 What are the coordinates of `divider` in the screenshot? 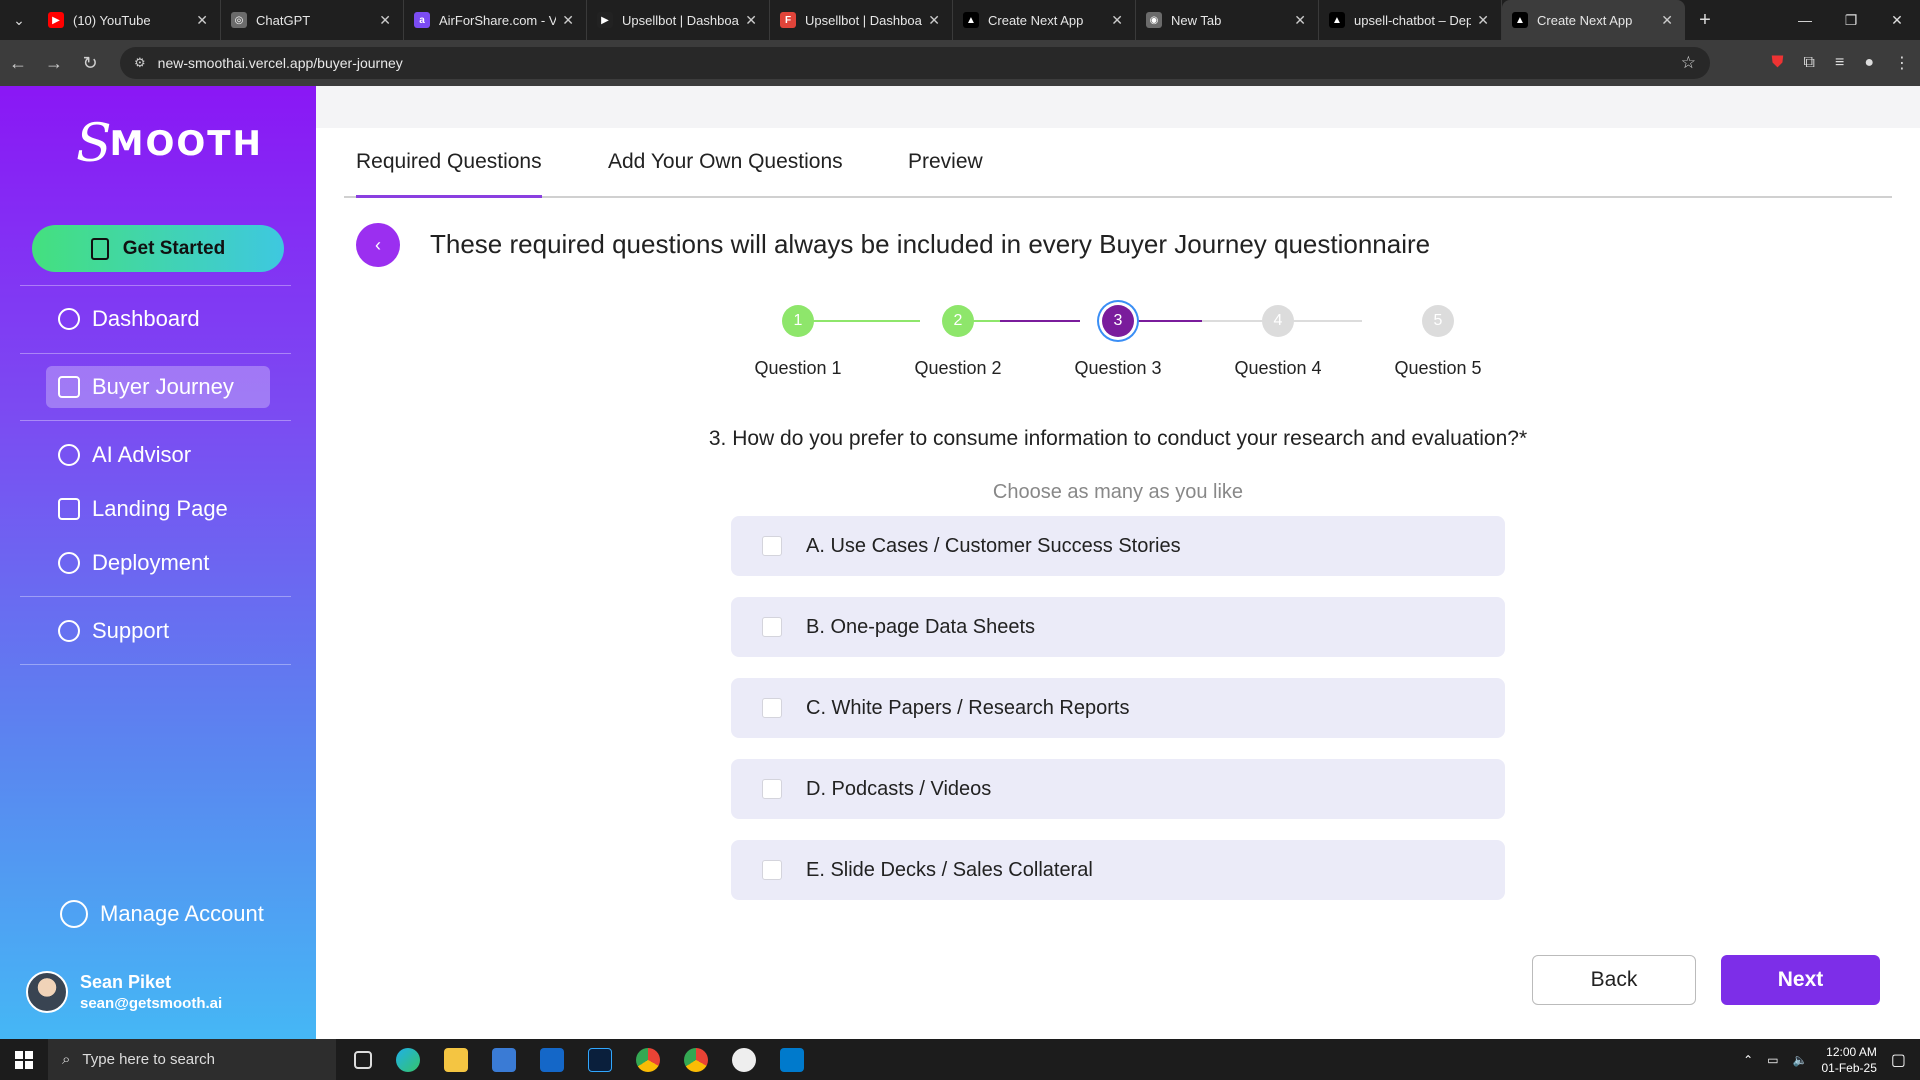 It's located at (155, 353).